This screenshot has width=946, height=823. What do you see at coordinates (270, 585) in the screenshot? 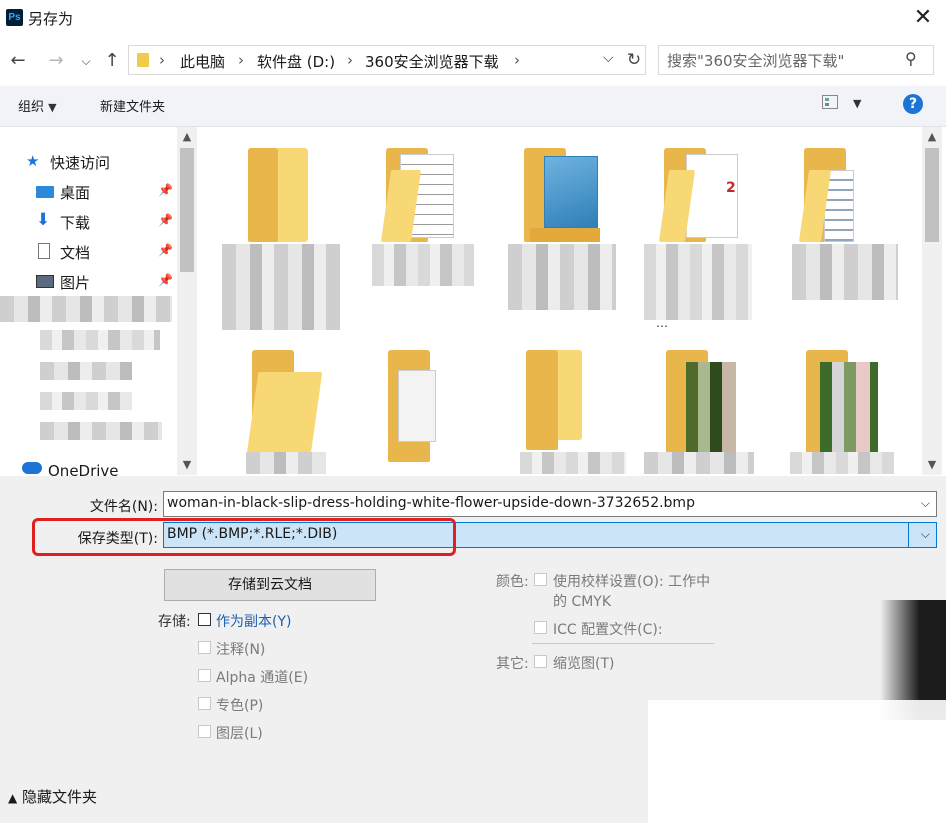
I see `save-to-cloud-button: 存储到云文档` at bounding box center [270, 585].